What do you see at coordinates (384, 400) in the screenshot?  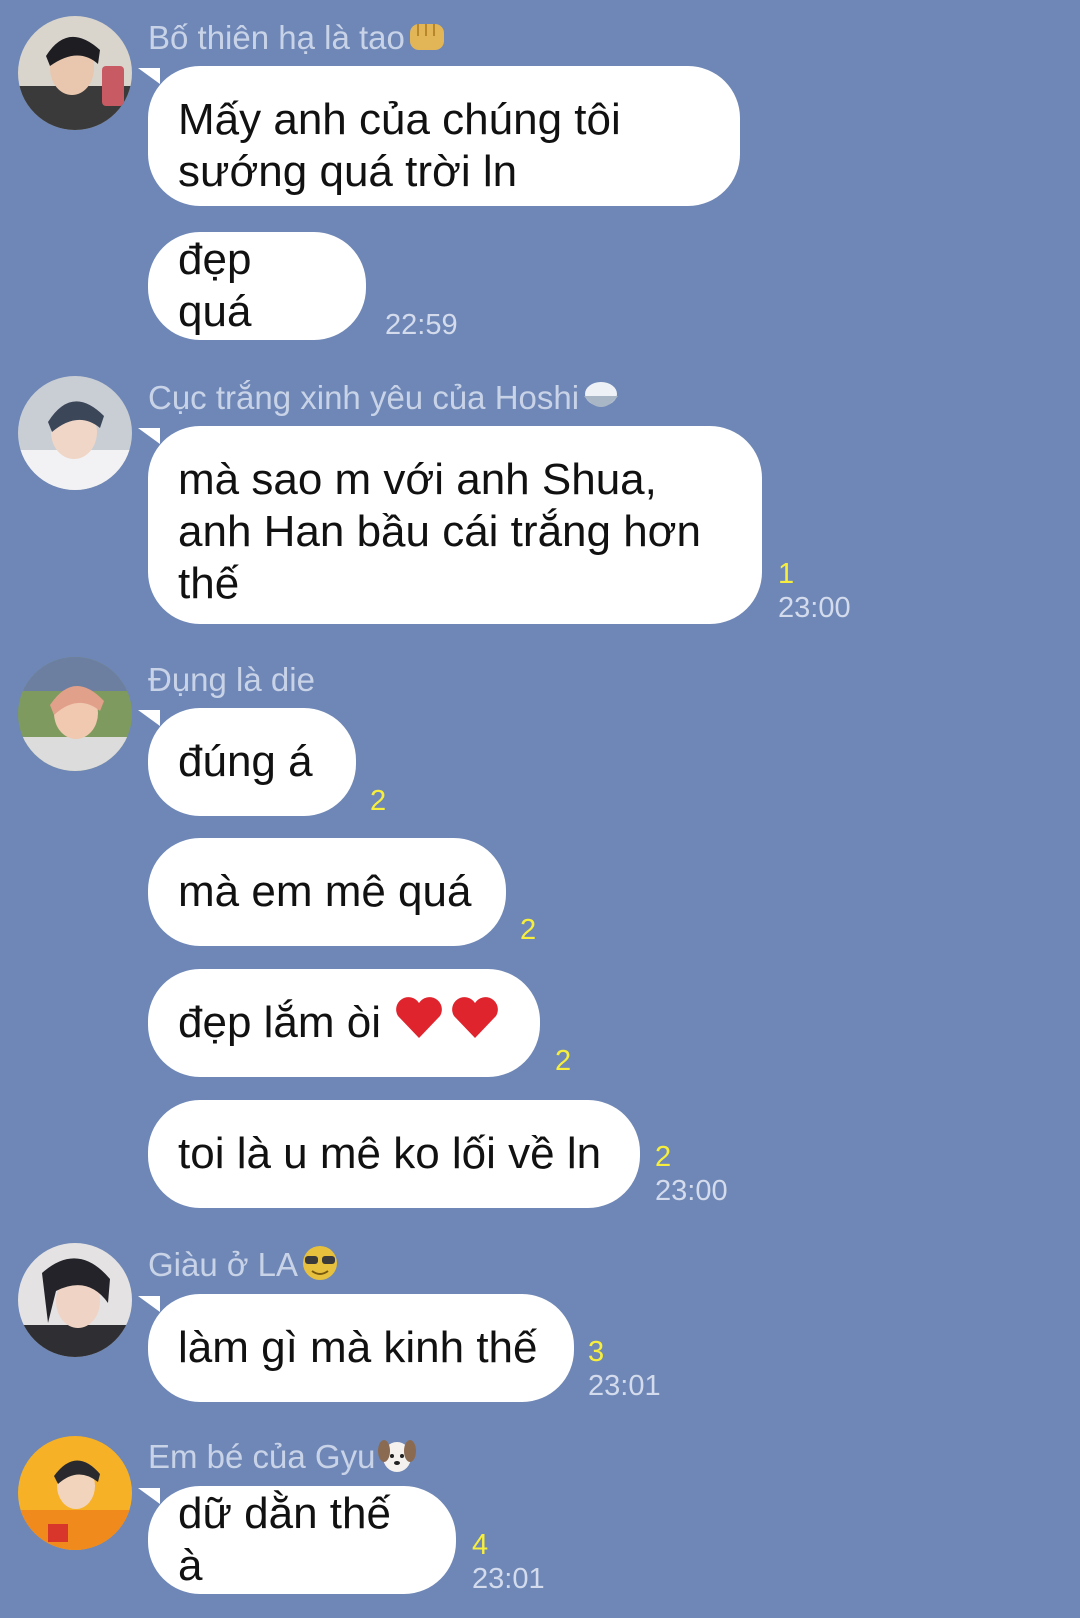 I see `sender-name: Cục trắng xinh yêu của Hoshi` at bounding box center [384, 400].